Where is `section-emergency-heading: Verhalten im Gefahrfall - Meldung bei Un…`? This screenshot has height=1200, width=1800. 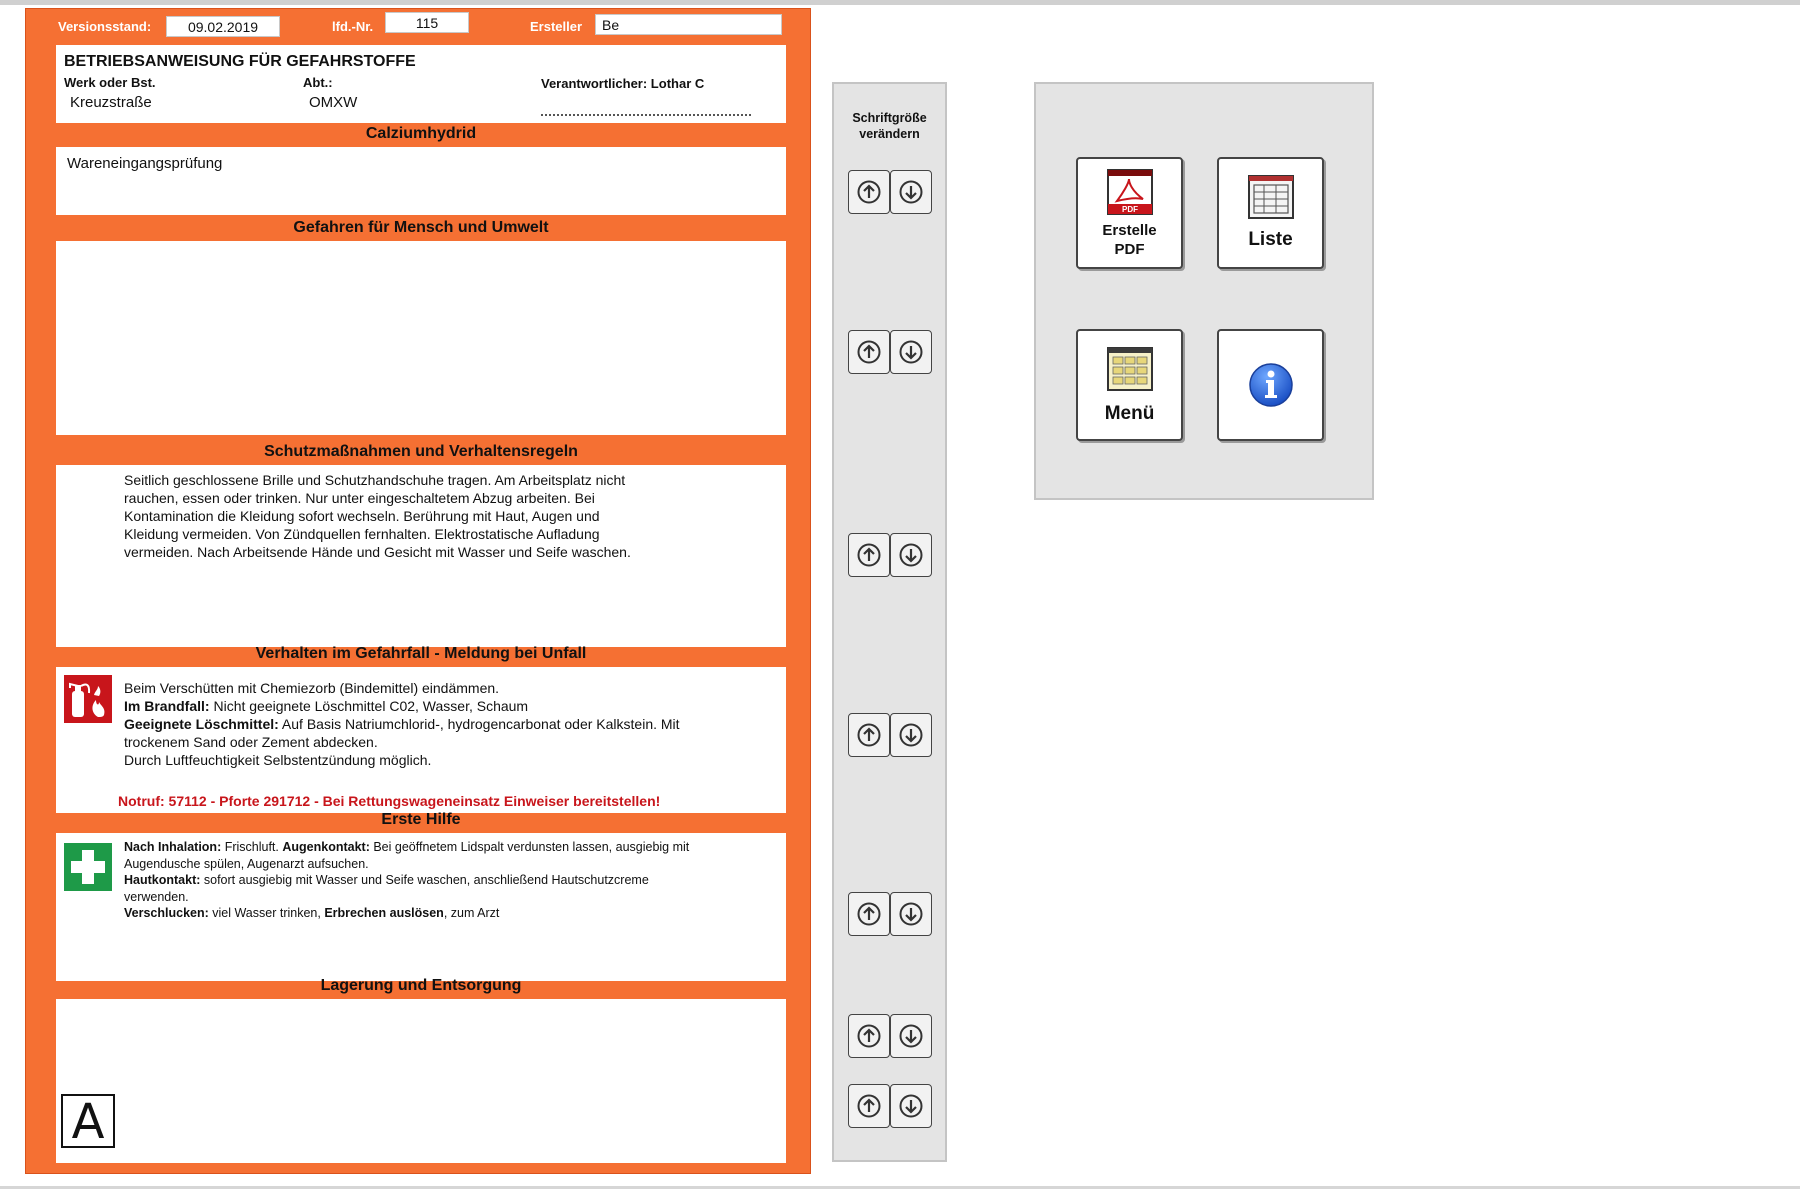
section-emergency-heading: Verhalten im Gefahrfall - Meldung bei Un… is located at coordinates (421, 653).